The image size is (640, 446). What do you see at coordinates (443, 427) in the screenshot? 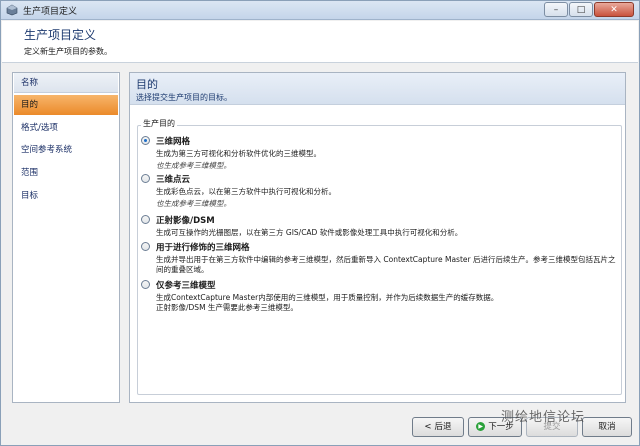
I see `back-label: 后退` at bounding box center [443, 427].